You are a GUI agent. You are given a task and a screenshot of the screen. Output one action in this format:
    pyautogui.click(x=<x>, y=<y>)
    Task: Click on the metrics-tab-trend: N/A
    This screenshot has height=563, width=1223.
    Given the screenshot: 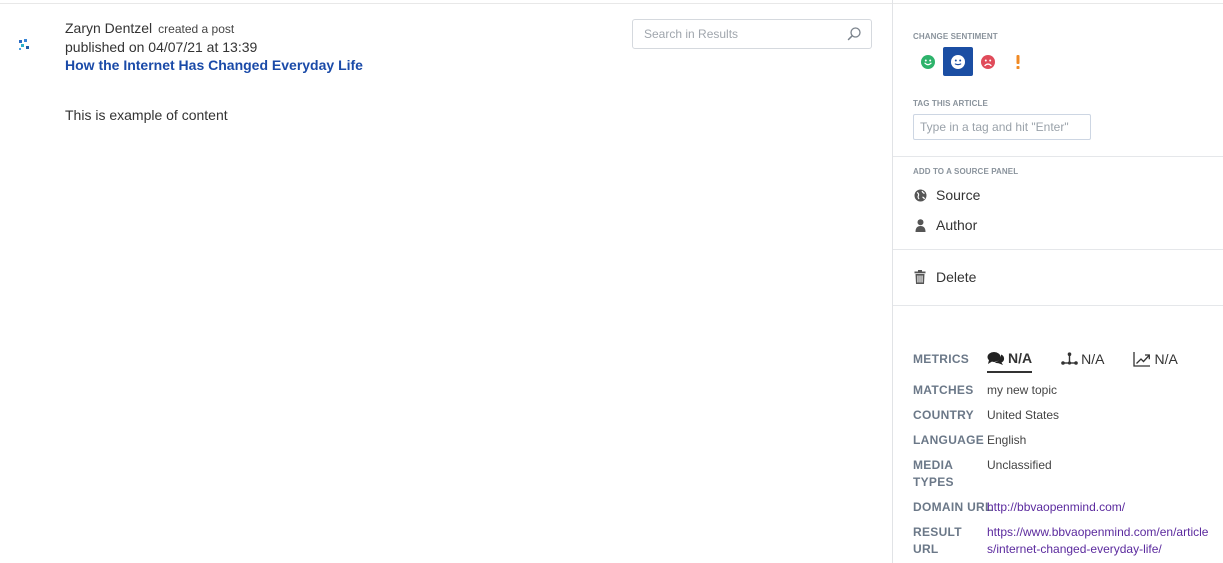 What is the action you would take?
    pyautogui.click(x=1155, y=359)
    